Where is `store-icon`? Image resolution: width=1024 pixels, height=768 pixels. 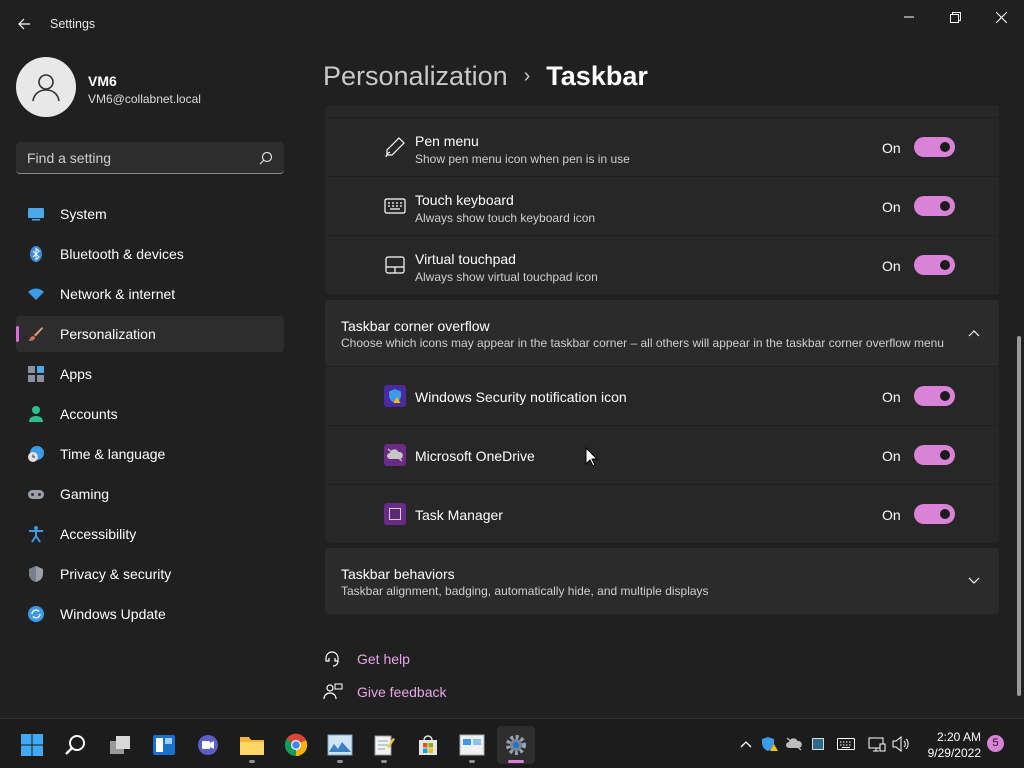 store-icon is located at coordinates (428, 745).